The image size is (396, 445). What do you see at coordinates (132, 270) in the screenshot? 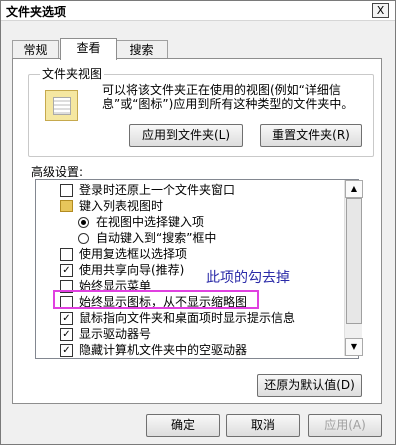
I see `list-item-label: 使用共享向导(推荐)` at bounding box center [132, 270].